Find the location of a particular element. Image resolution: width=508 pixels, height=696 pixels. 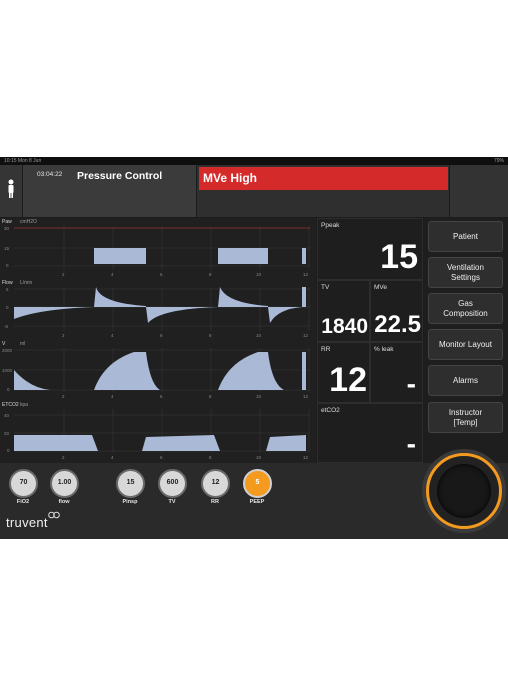

flow-value: 1.00 is located at coordinates (64, 482).